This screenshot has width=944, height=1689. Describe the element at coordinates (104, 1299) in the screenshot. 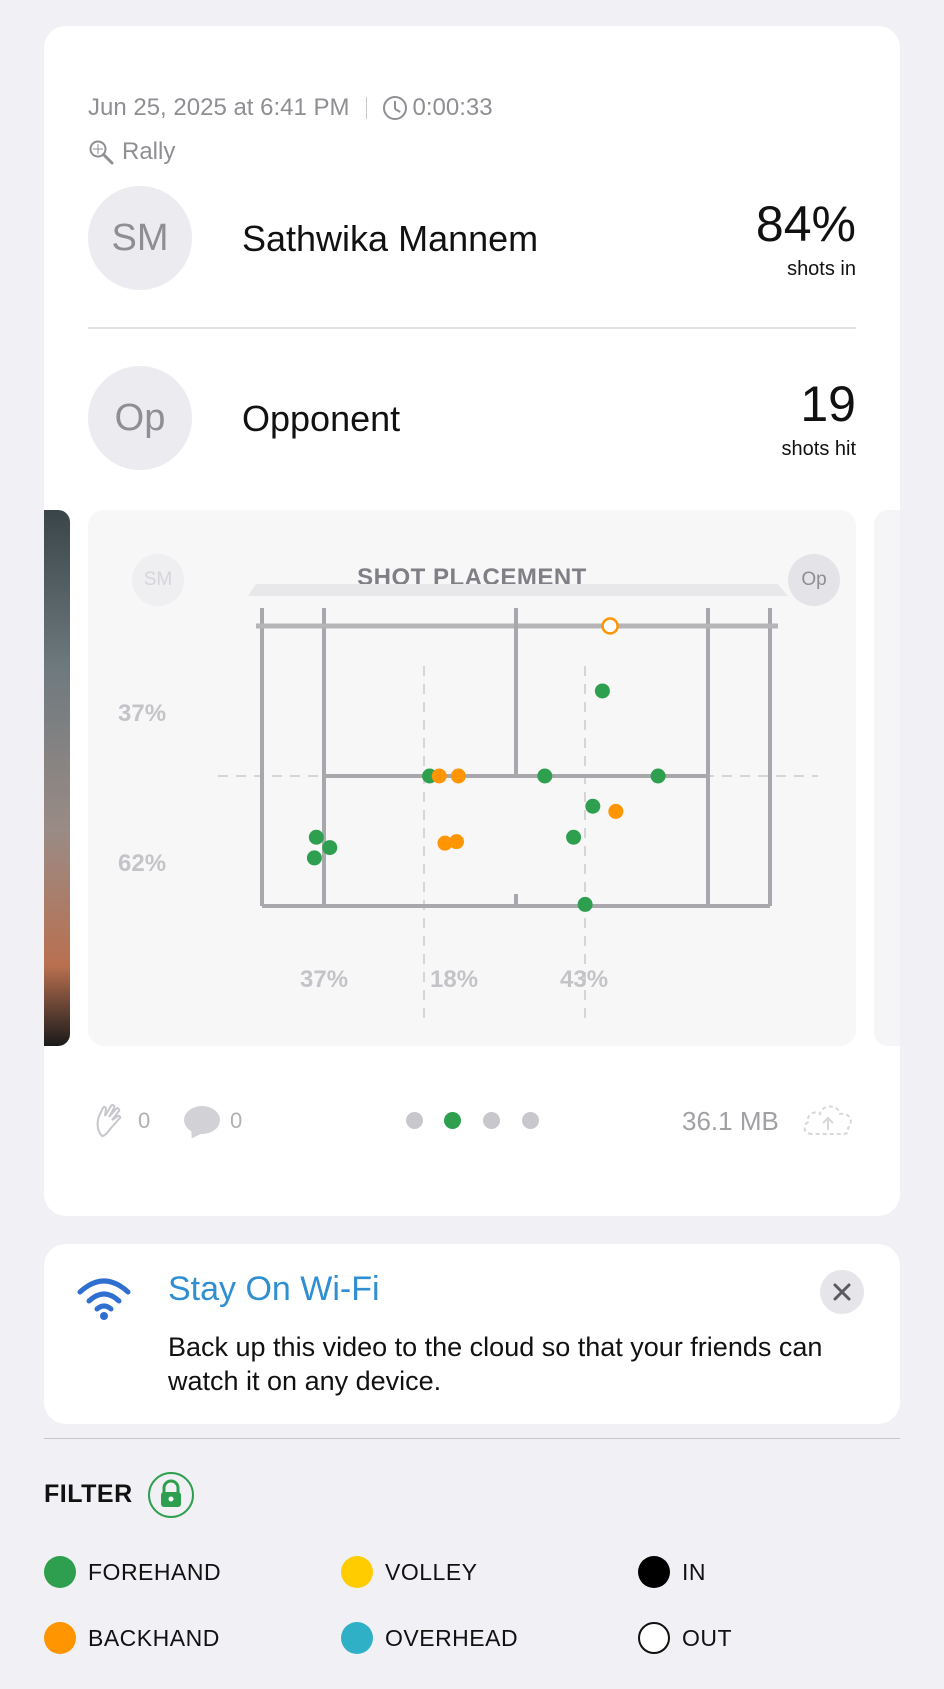

I see `wifi-icon` at that location.